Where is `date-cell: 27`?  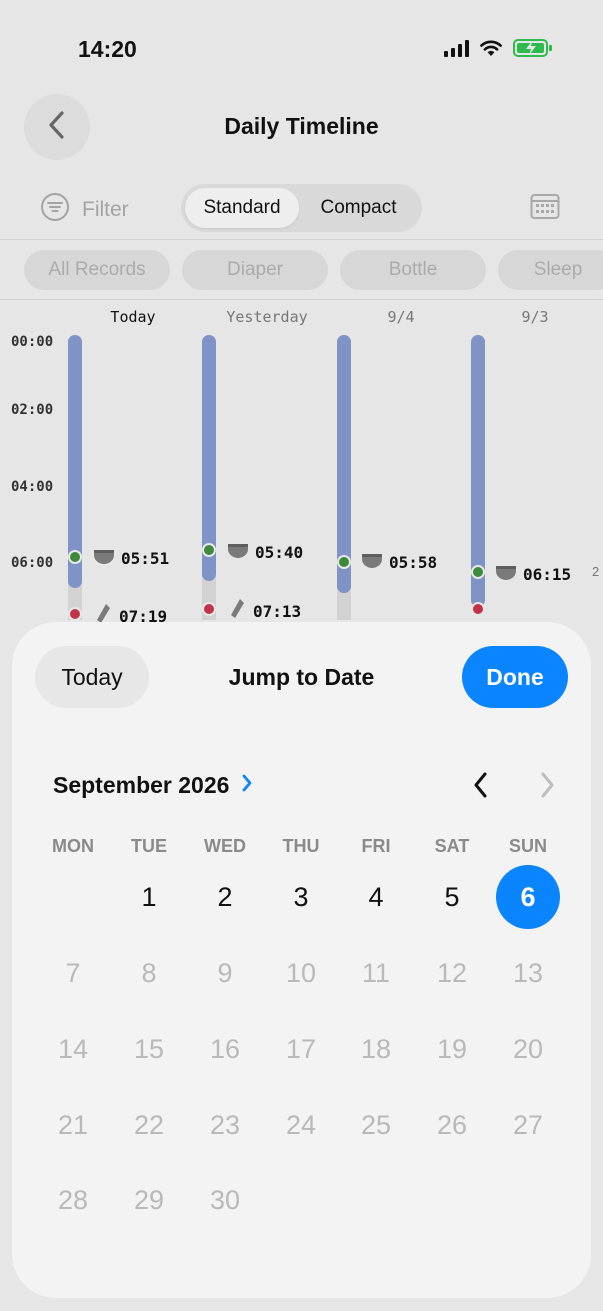 date-cell: 27 is located at coordinates (528, 1124).